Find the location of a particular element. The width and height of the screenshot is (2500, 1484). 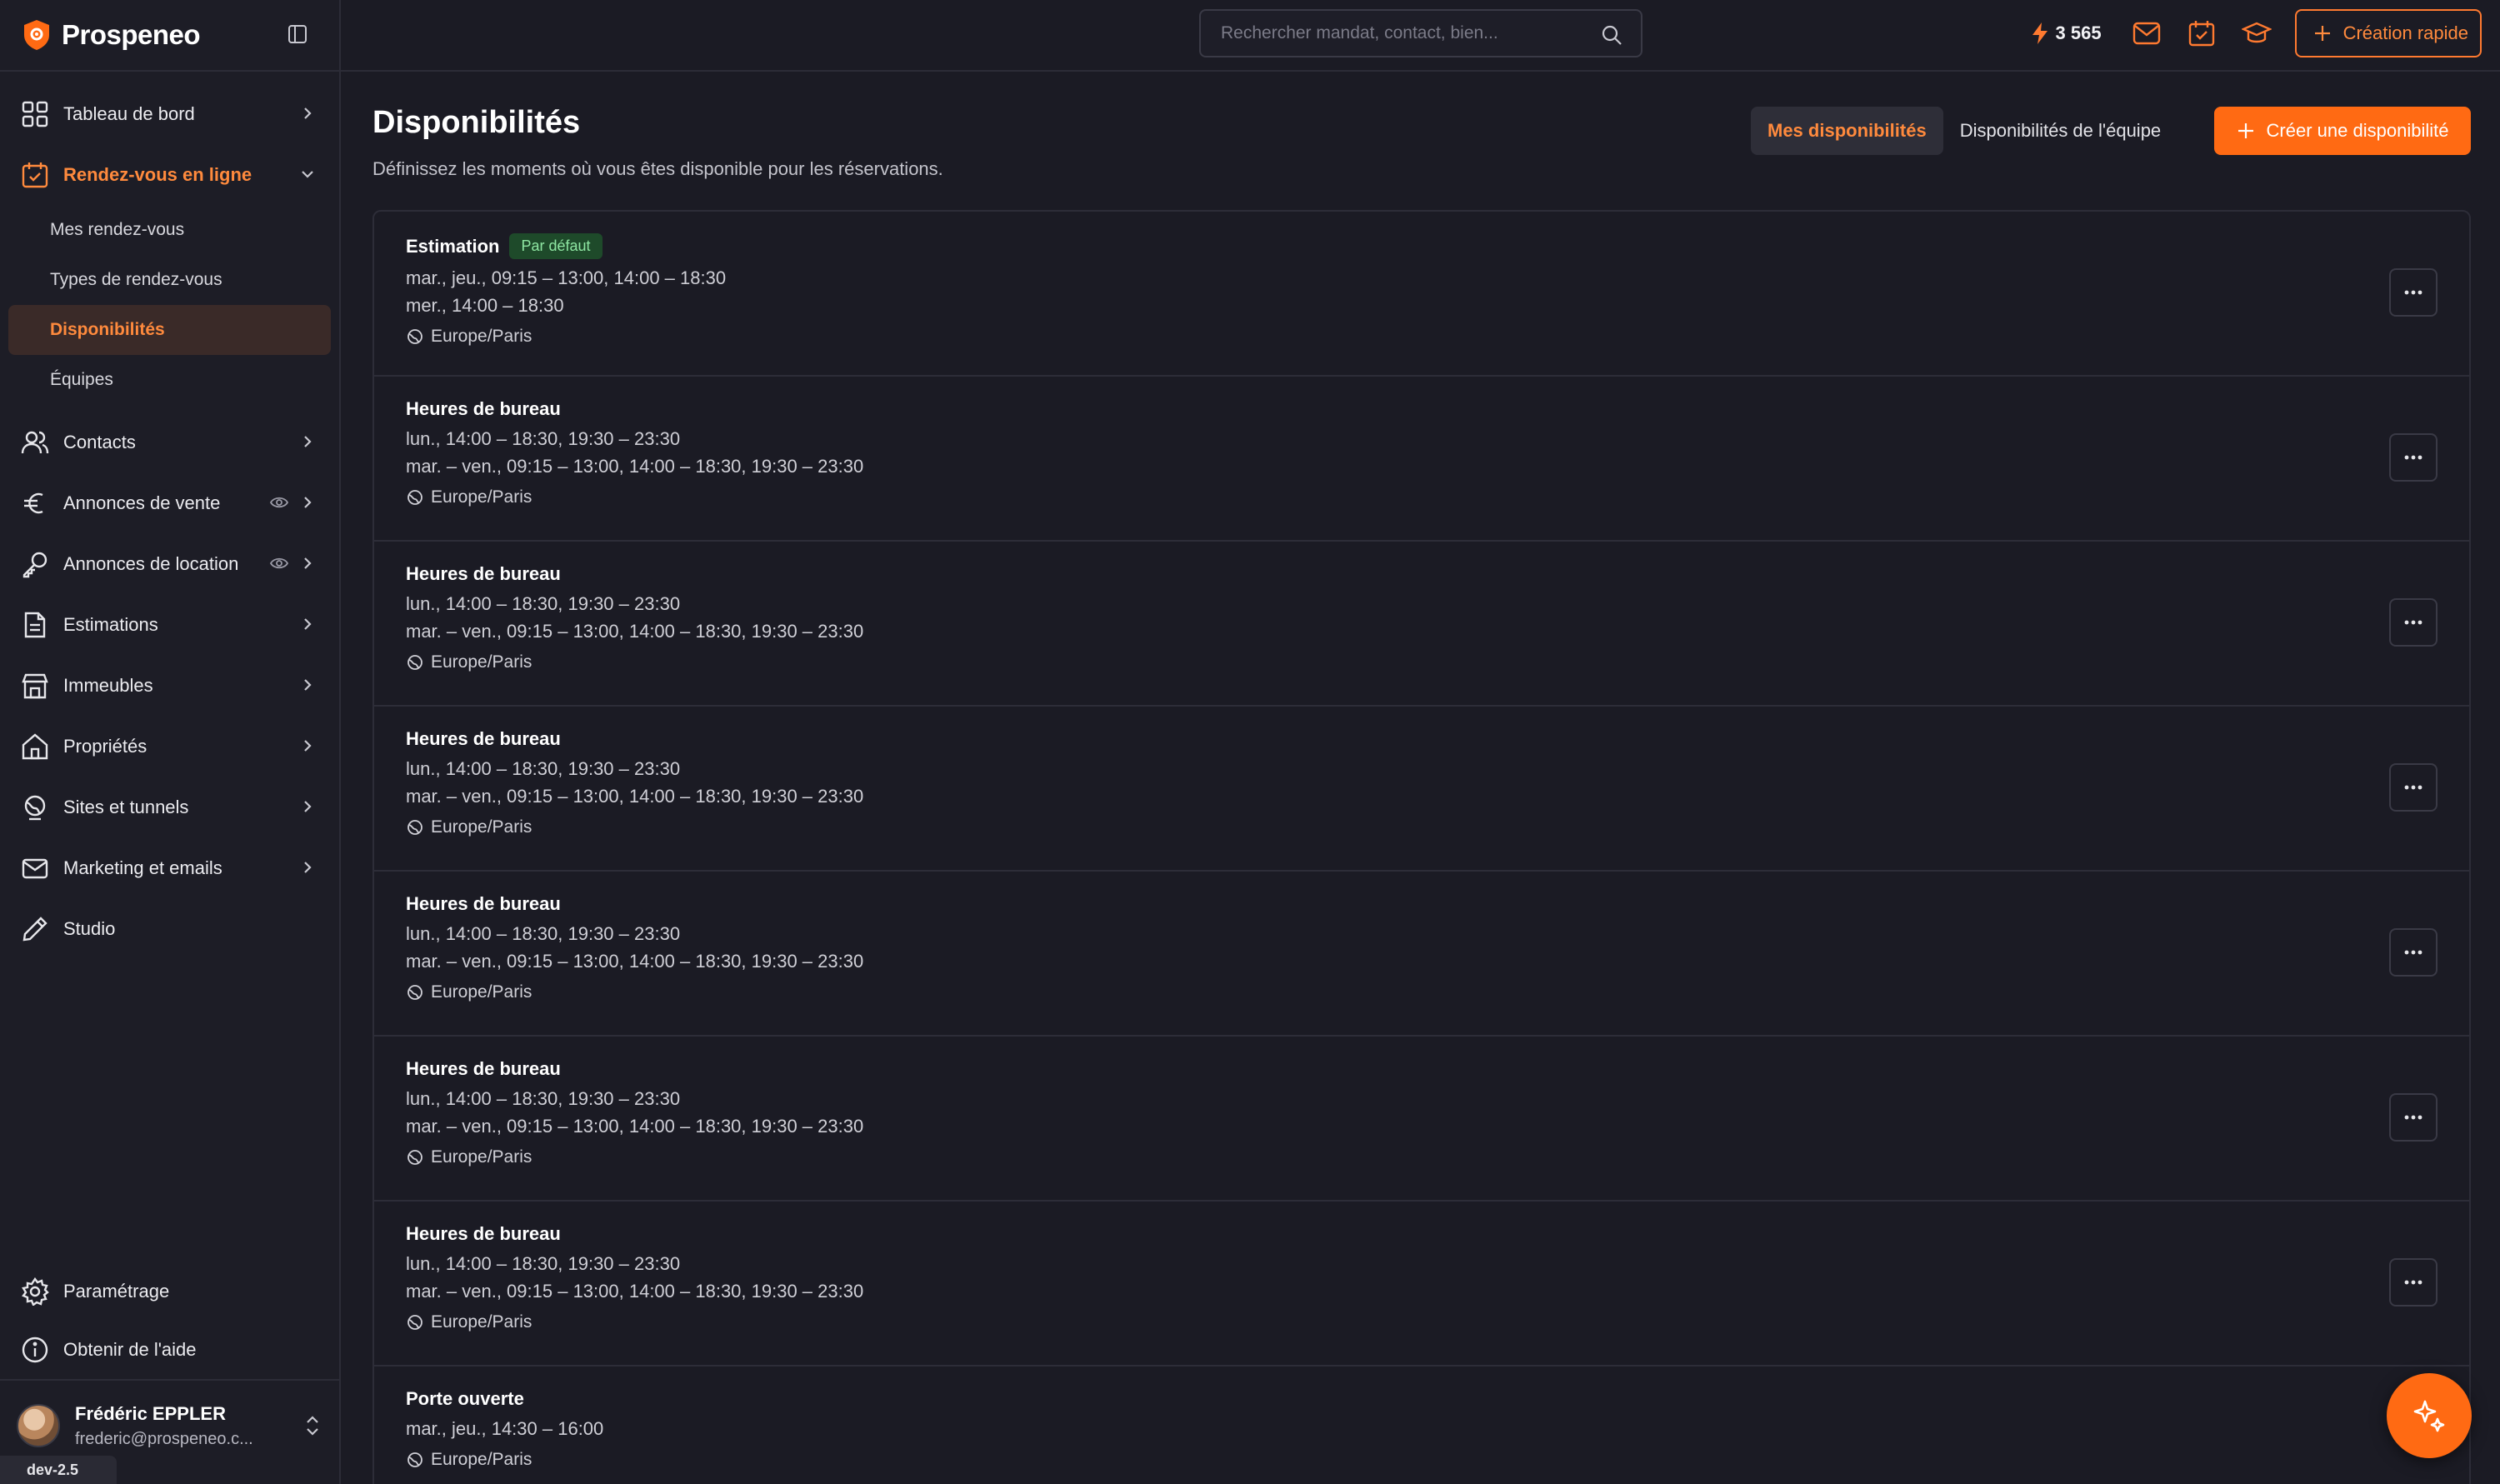

sidebar-item-contacts: Contacts is located at coordinates (170, 442).